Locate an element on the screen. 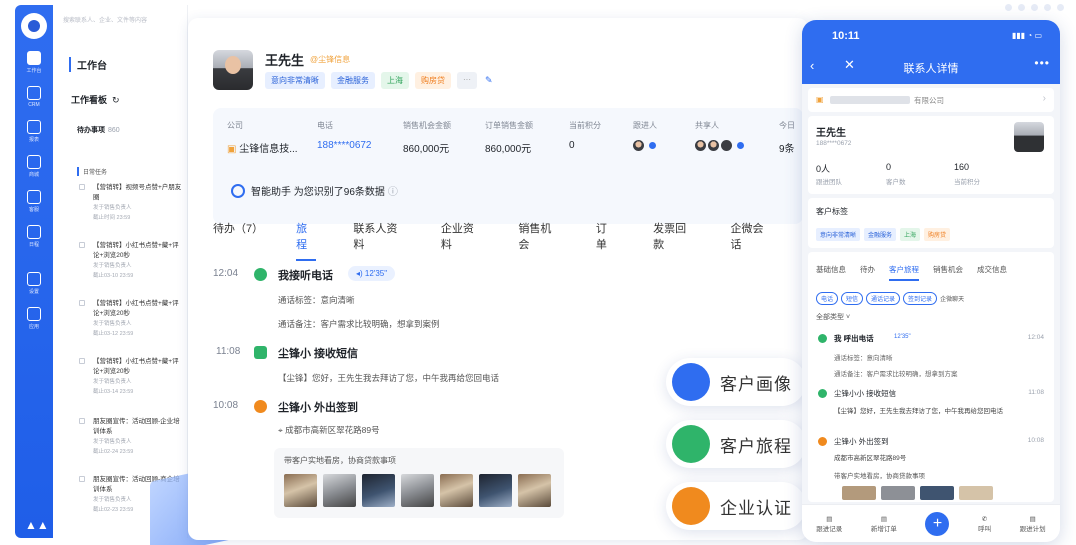  company-row: ▣ 有限公司 › is located at coordinates (931, 100).